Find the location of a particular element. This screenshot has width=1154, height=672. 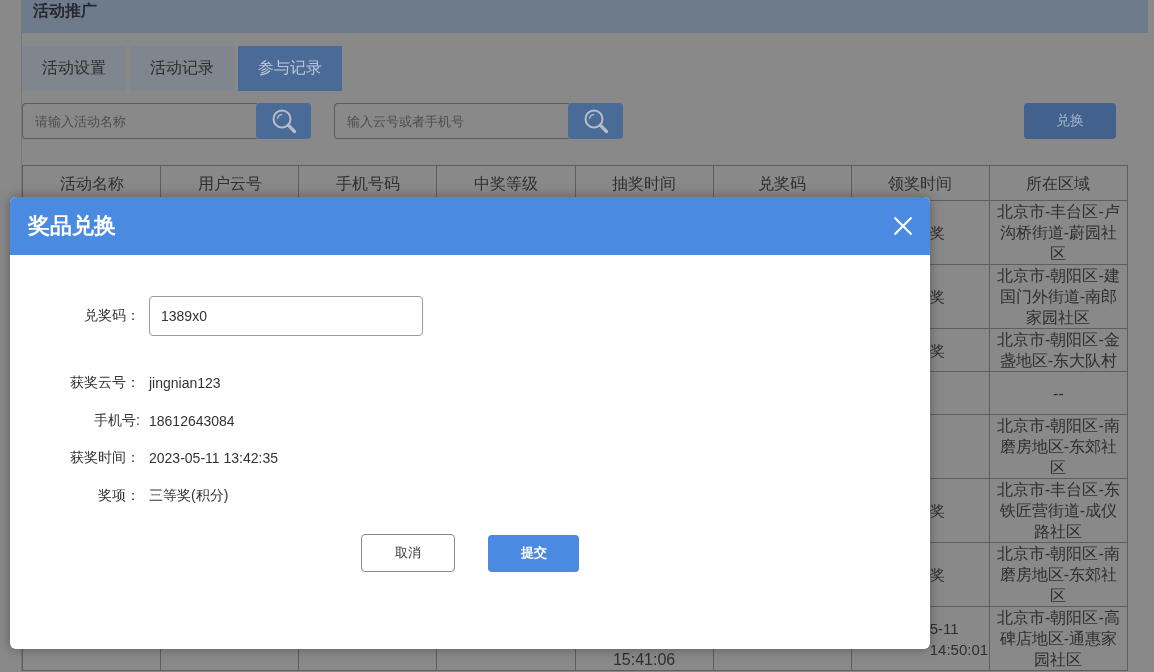

table-cell: 北京市-朝阳区-高碑店地区-通惠家园社区 is located at coordinates (1058, 638).